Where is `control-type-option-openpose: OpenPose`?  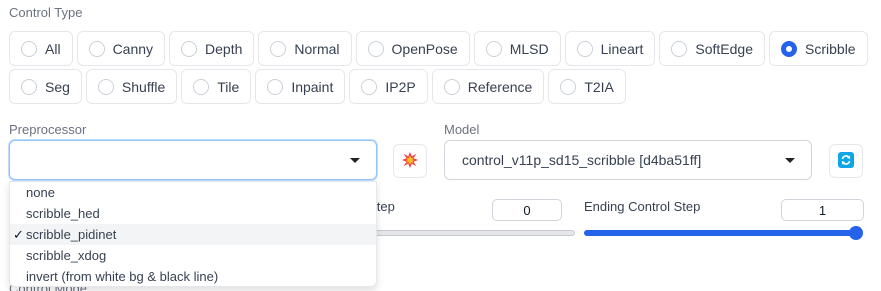 control-type-option-openpose: OpenPose is located at coordinates (412, 48).